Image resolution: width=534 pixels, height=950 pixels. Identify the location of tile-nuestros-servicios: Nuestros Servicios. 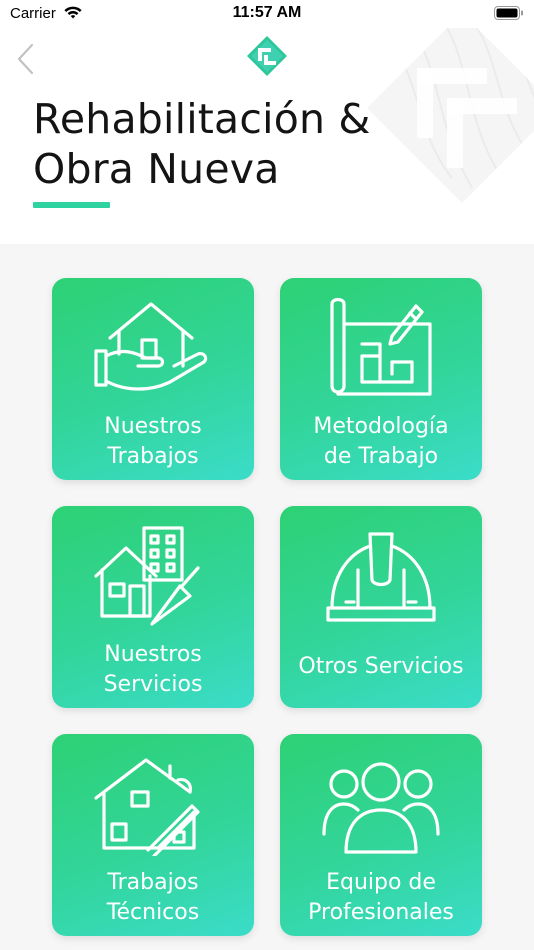
(153, 607).